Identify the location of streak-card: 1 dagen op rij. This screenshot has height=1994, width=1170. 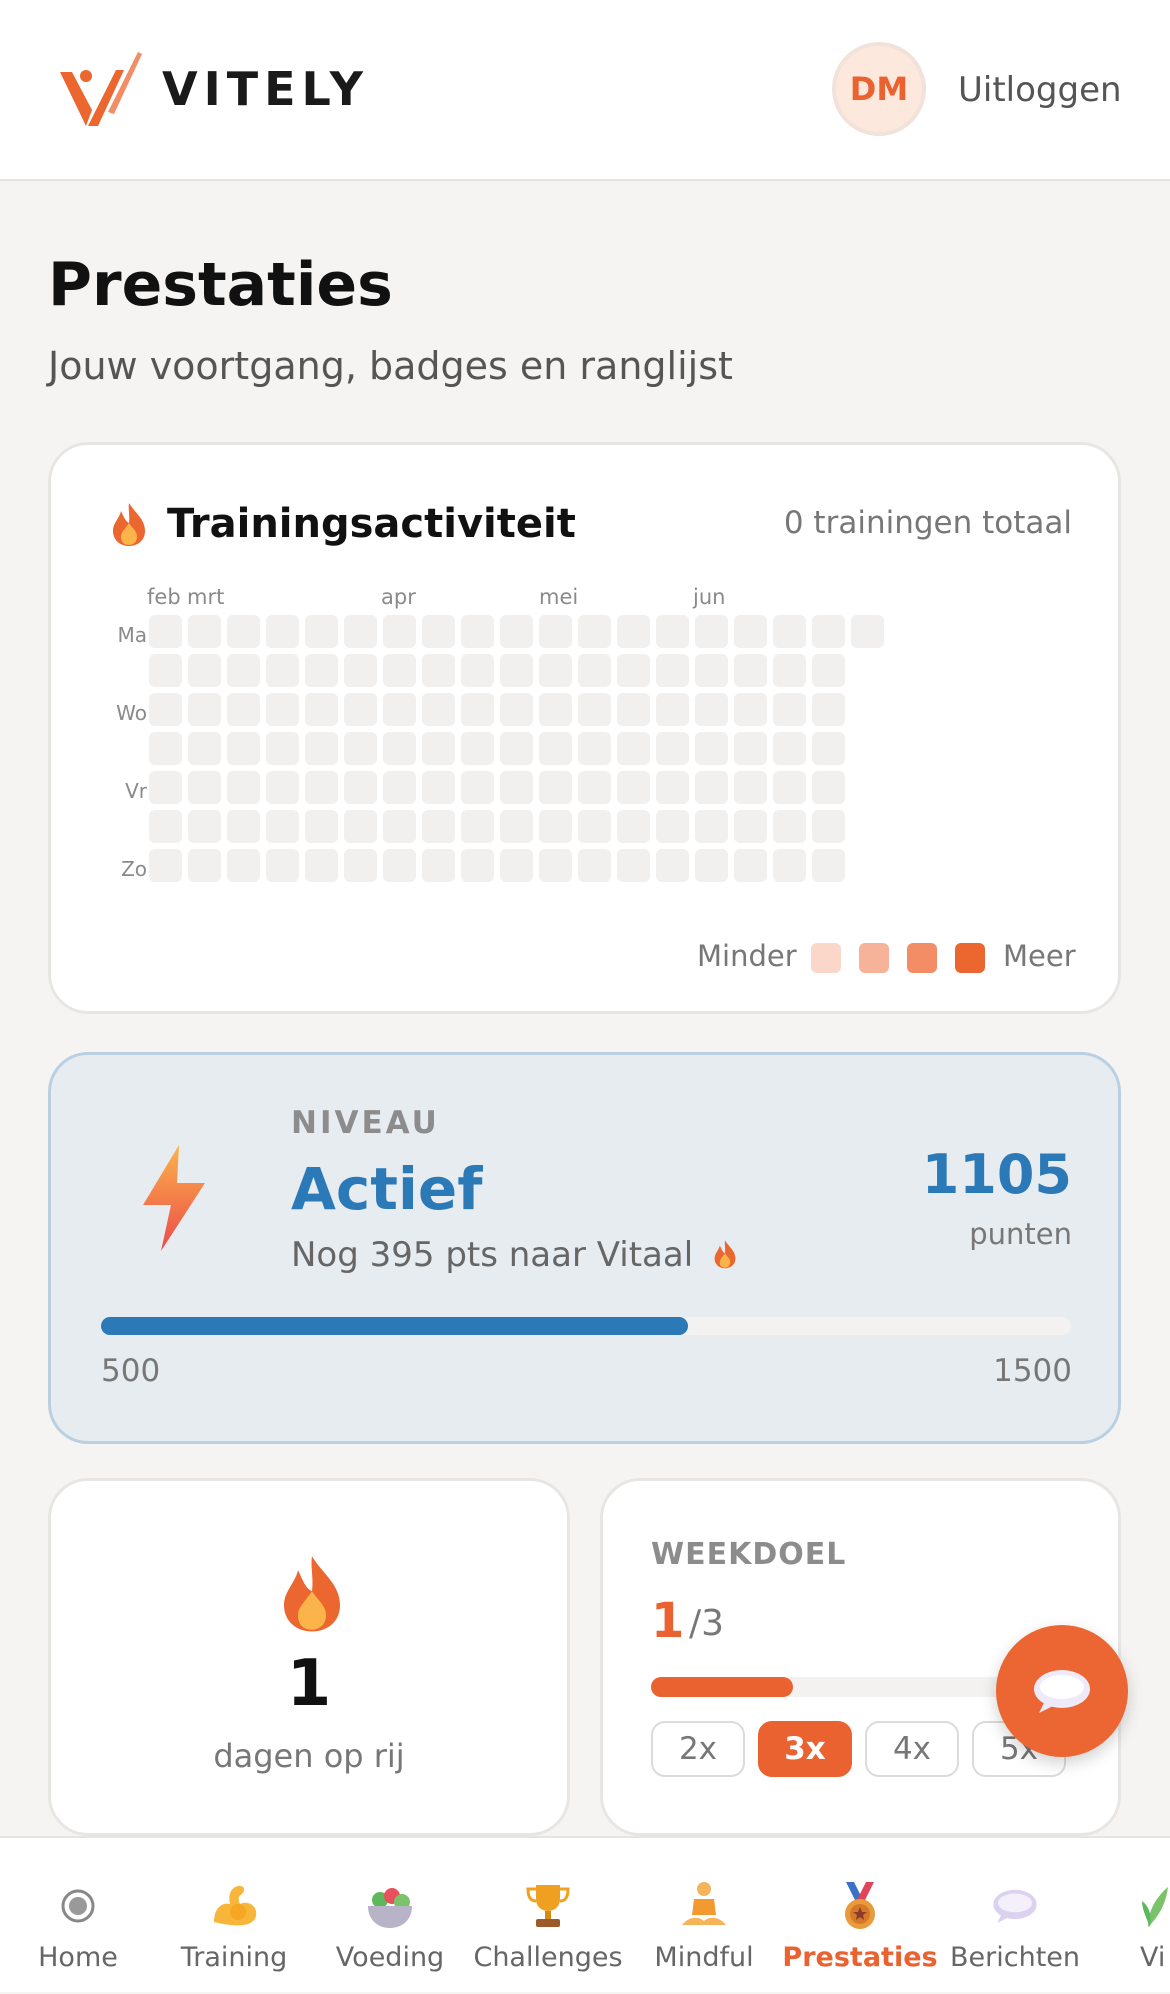
(309, 1657).